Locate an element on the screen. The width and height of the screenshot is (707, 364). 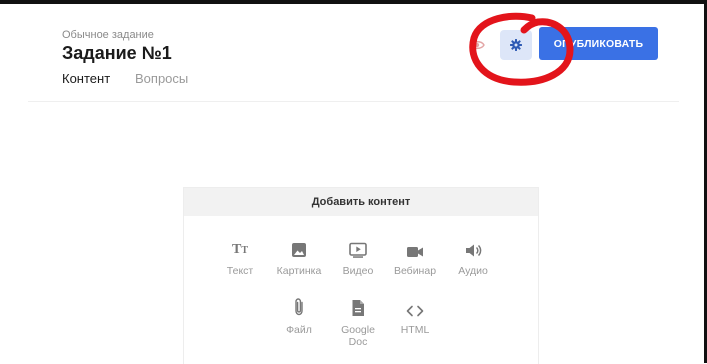
add-html-button: HTML is located at coordinates (415, 315).